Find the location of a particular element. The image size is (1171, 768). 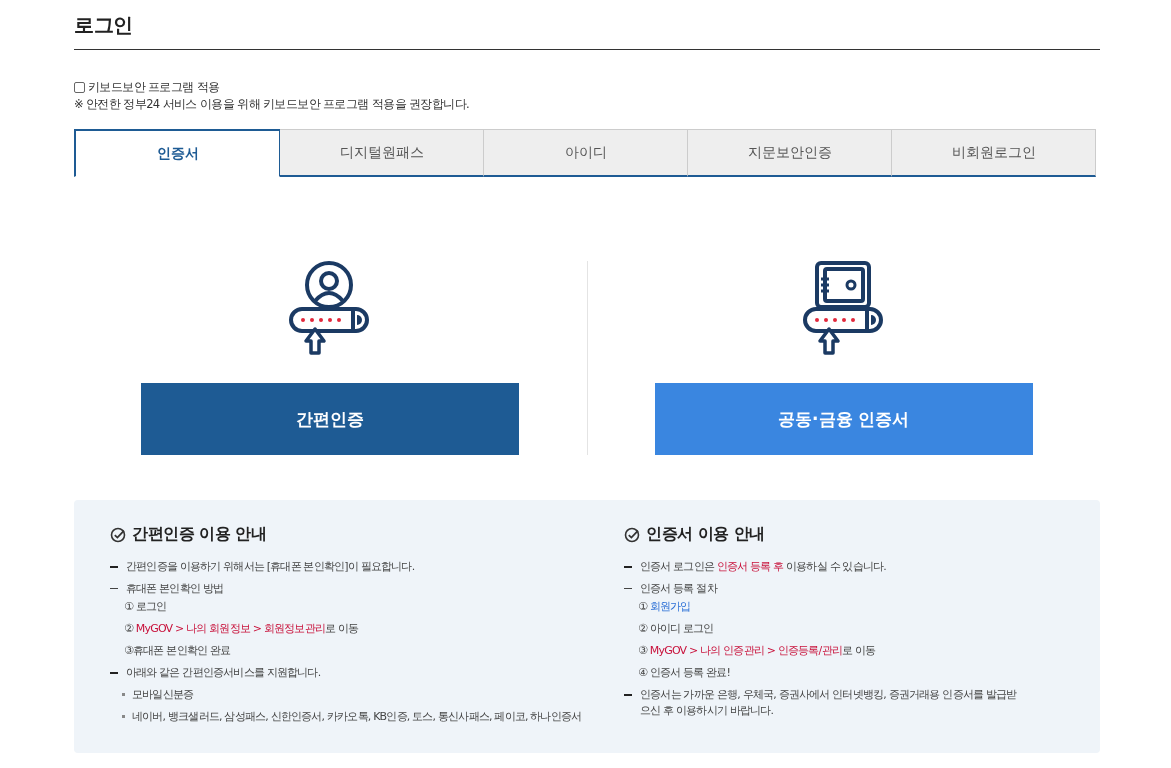

guide-text: 간편인증을 이용하기 위해서는 [휴대폰 본인확인]이 필요합니다. is located at coordinates (270, 567).